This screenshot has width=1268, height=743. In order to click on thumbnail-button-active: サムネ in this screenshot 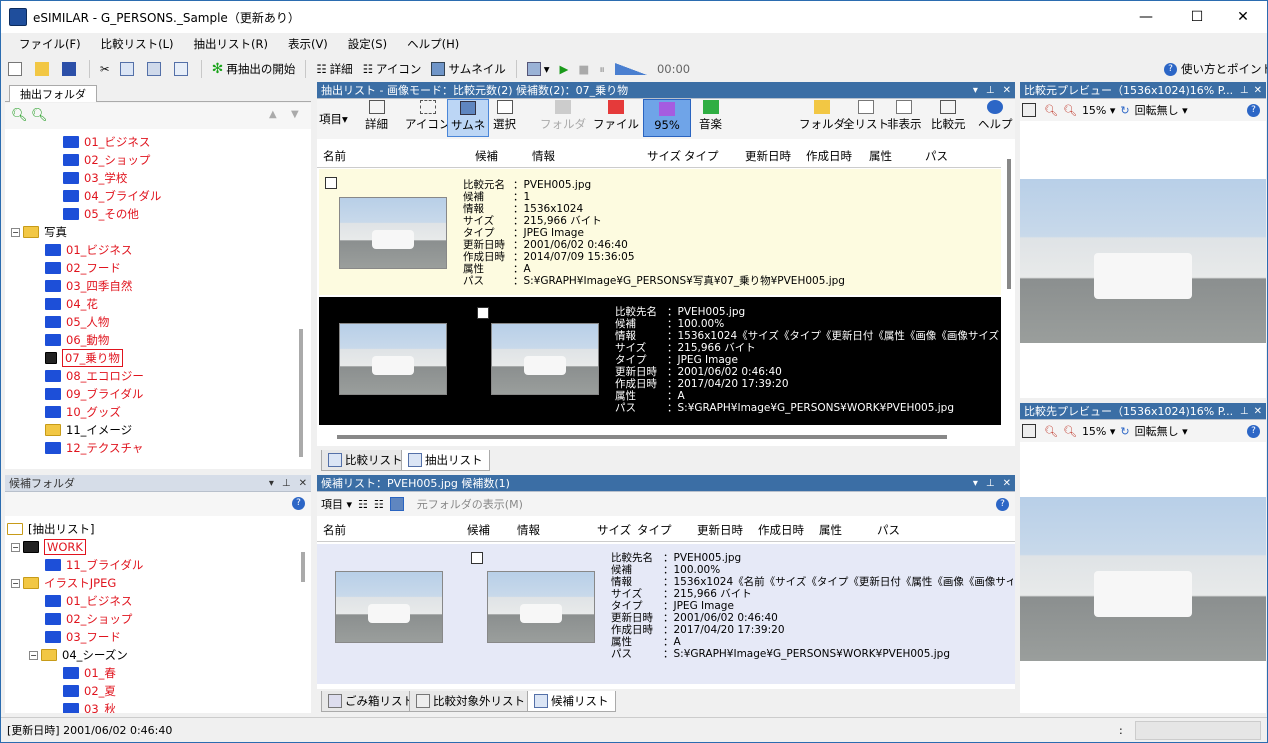, I will do `click(468, 118)`.